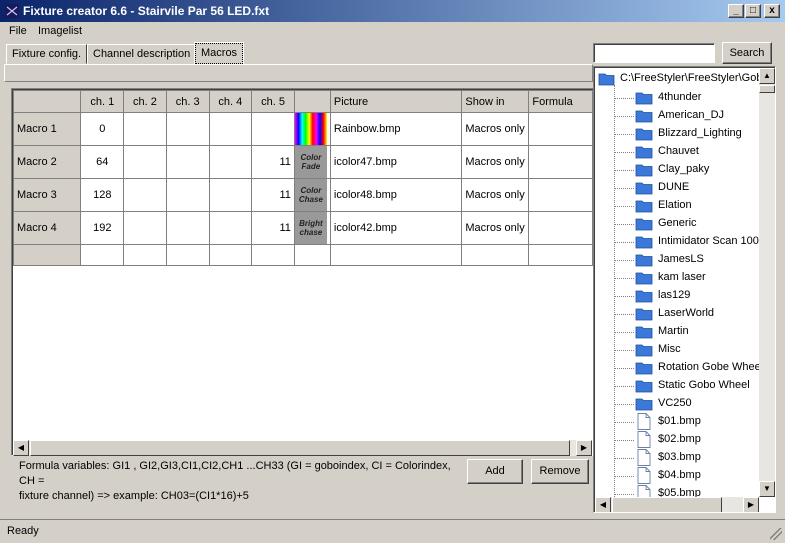 The image size is (785, 543). Describe the element at coordinates (767, 489) in the screenshot. I see `scroll-down-icon: ▼` at that location.